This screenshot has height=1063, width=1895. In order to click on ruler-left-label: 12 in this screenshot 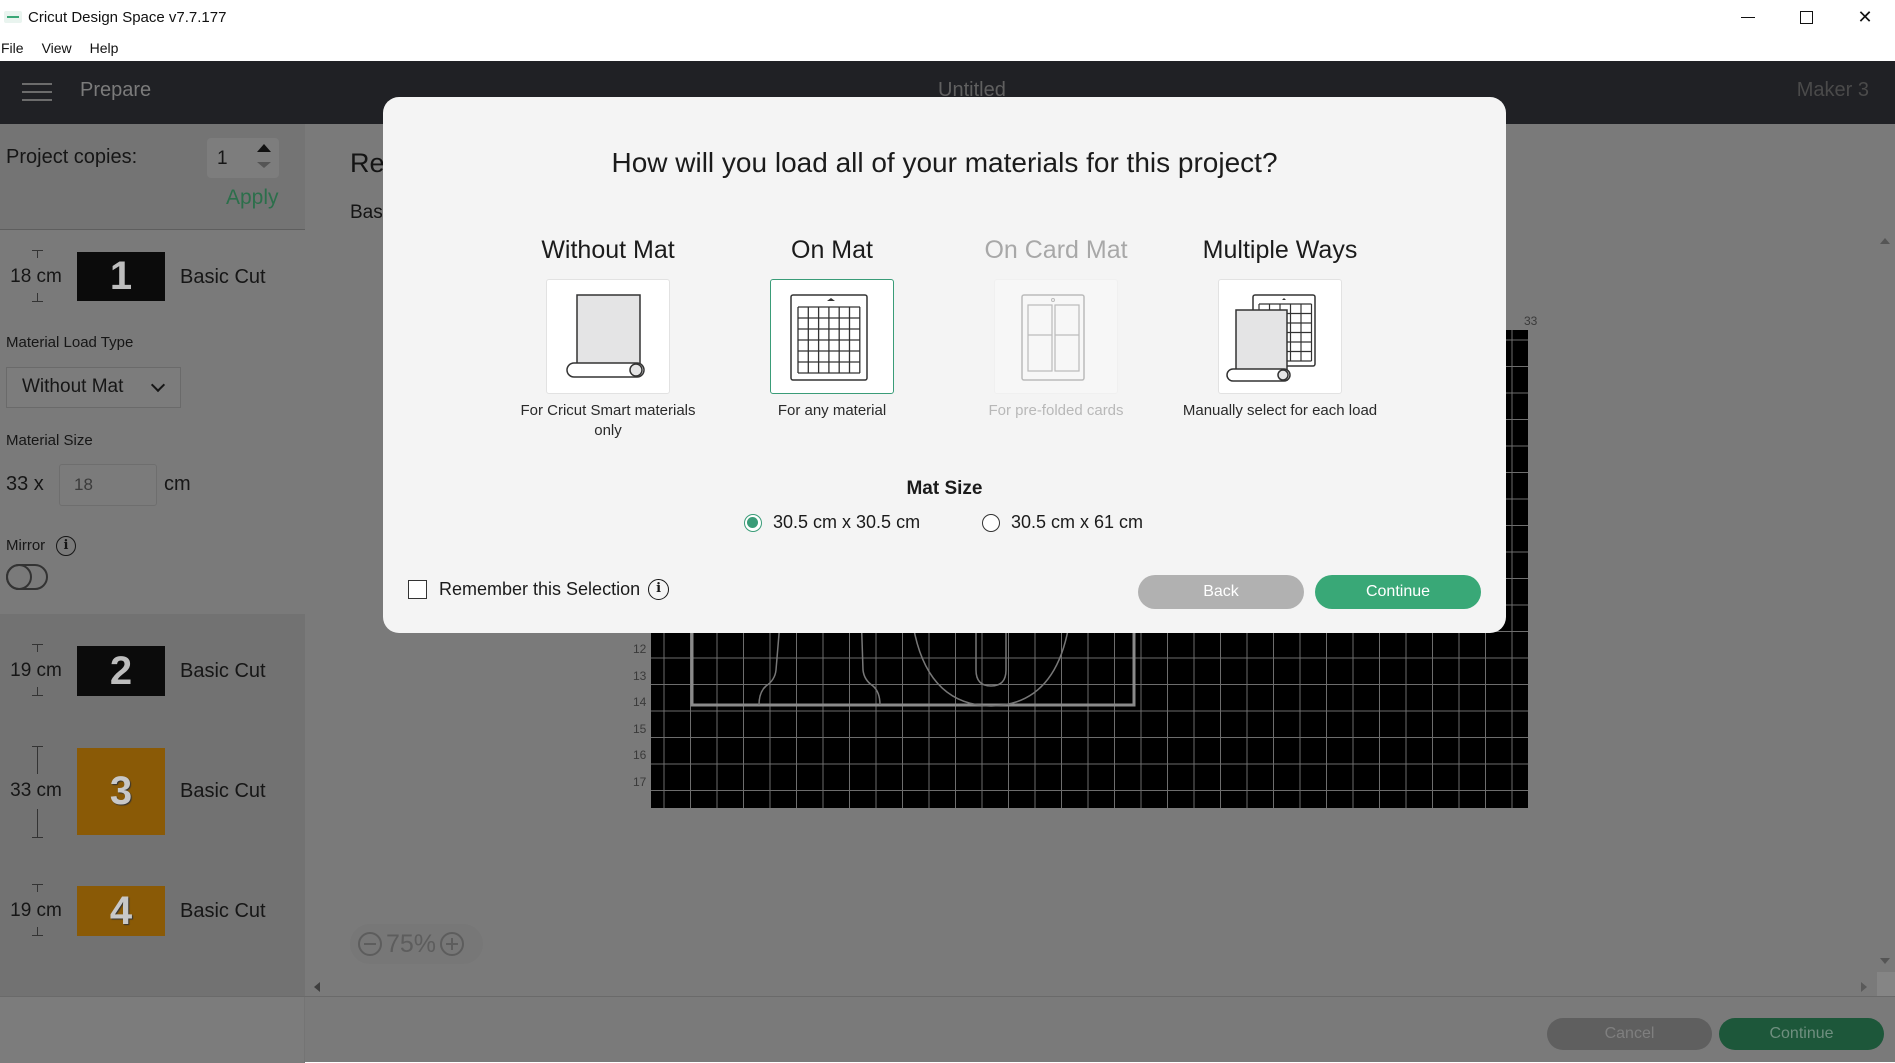, I will do `click(640, 649)`.